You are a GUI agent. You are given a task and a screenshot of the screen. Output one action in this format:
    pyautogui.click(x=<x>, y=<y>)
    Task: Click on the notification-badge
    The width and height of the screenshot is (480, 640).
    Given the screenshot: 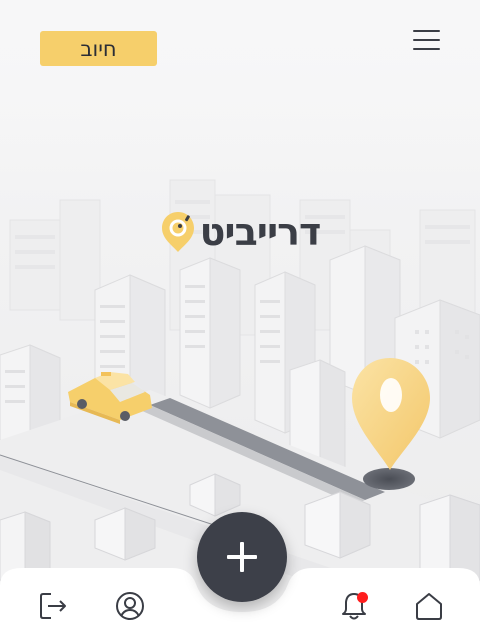 What is the action you would take?
    pyautogui.click(x=362, y=597)
    